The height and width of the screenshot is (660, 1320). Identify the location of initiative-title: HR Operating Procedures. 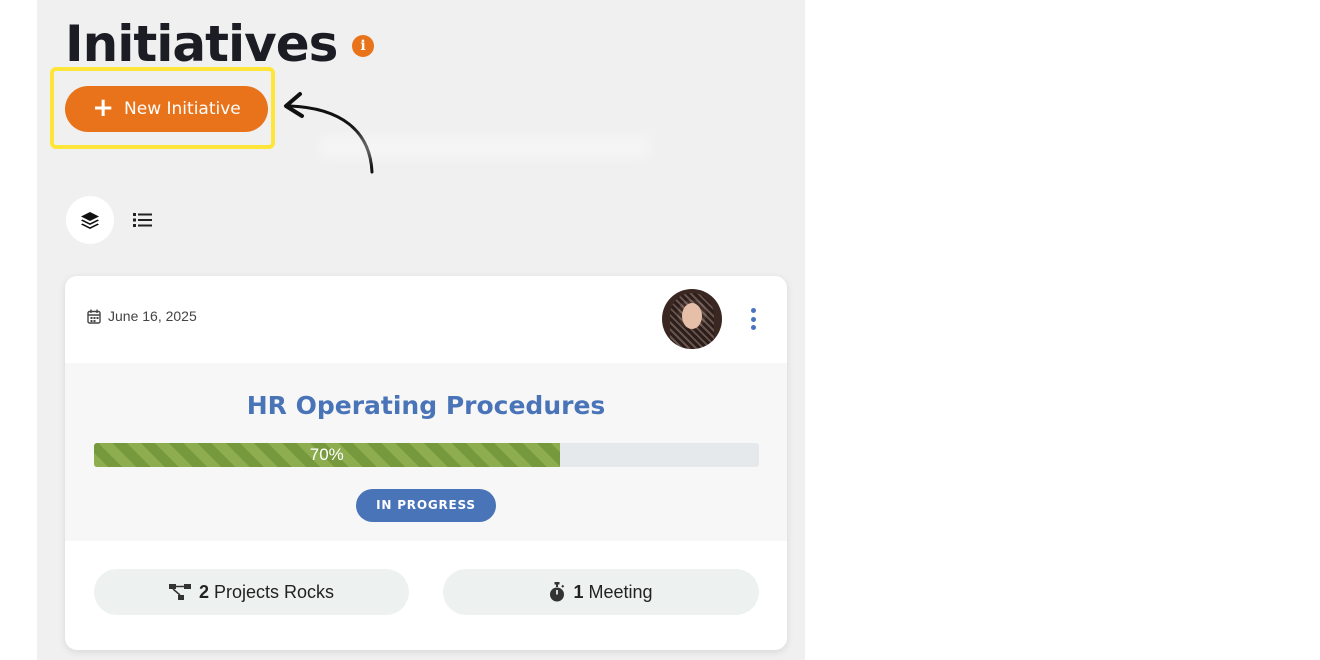
(426, 405).